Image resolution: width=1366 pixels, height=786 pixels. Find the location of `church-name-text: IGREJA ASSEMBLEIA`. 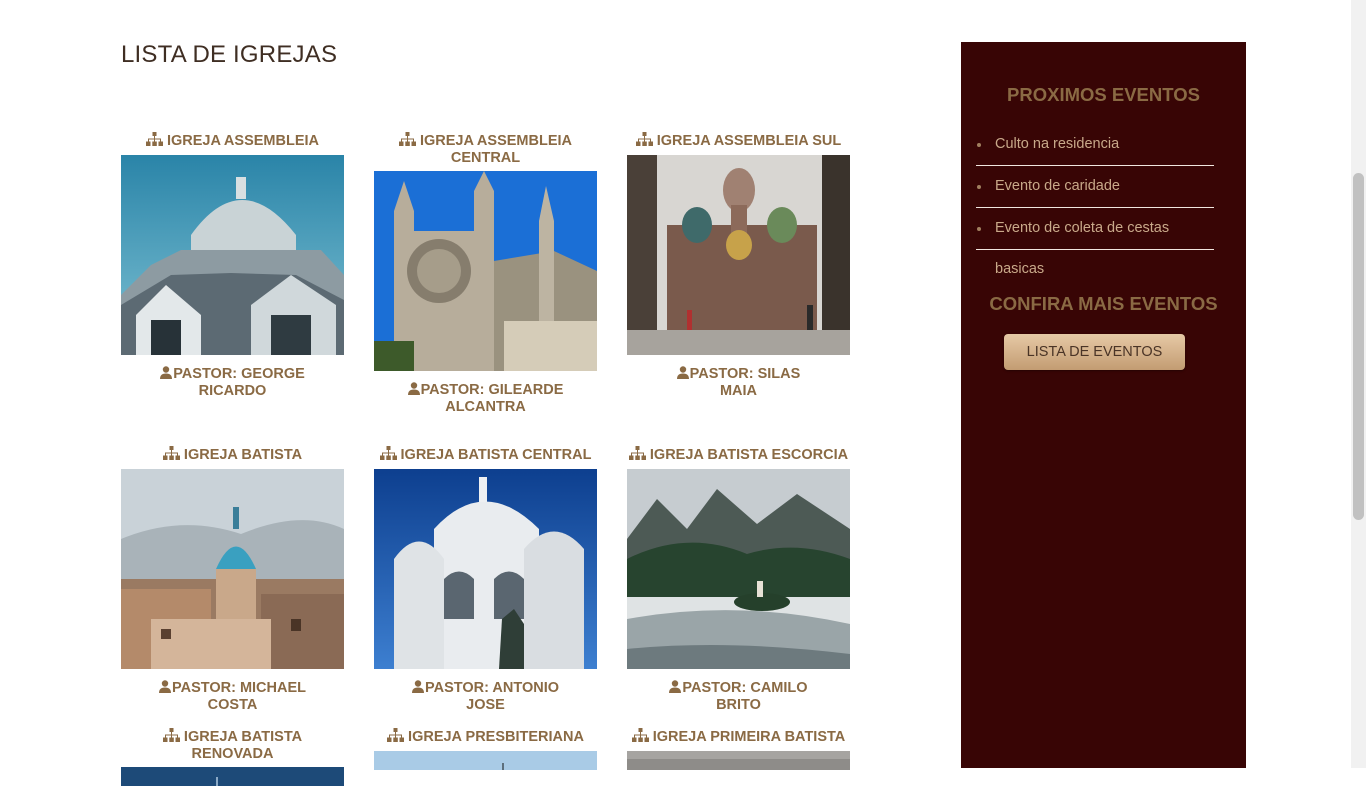

church-name-text: IGREJA ASSEMBLEIA is located at coordinates (242, 141).